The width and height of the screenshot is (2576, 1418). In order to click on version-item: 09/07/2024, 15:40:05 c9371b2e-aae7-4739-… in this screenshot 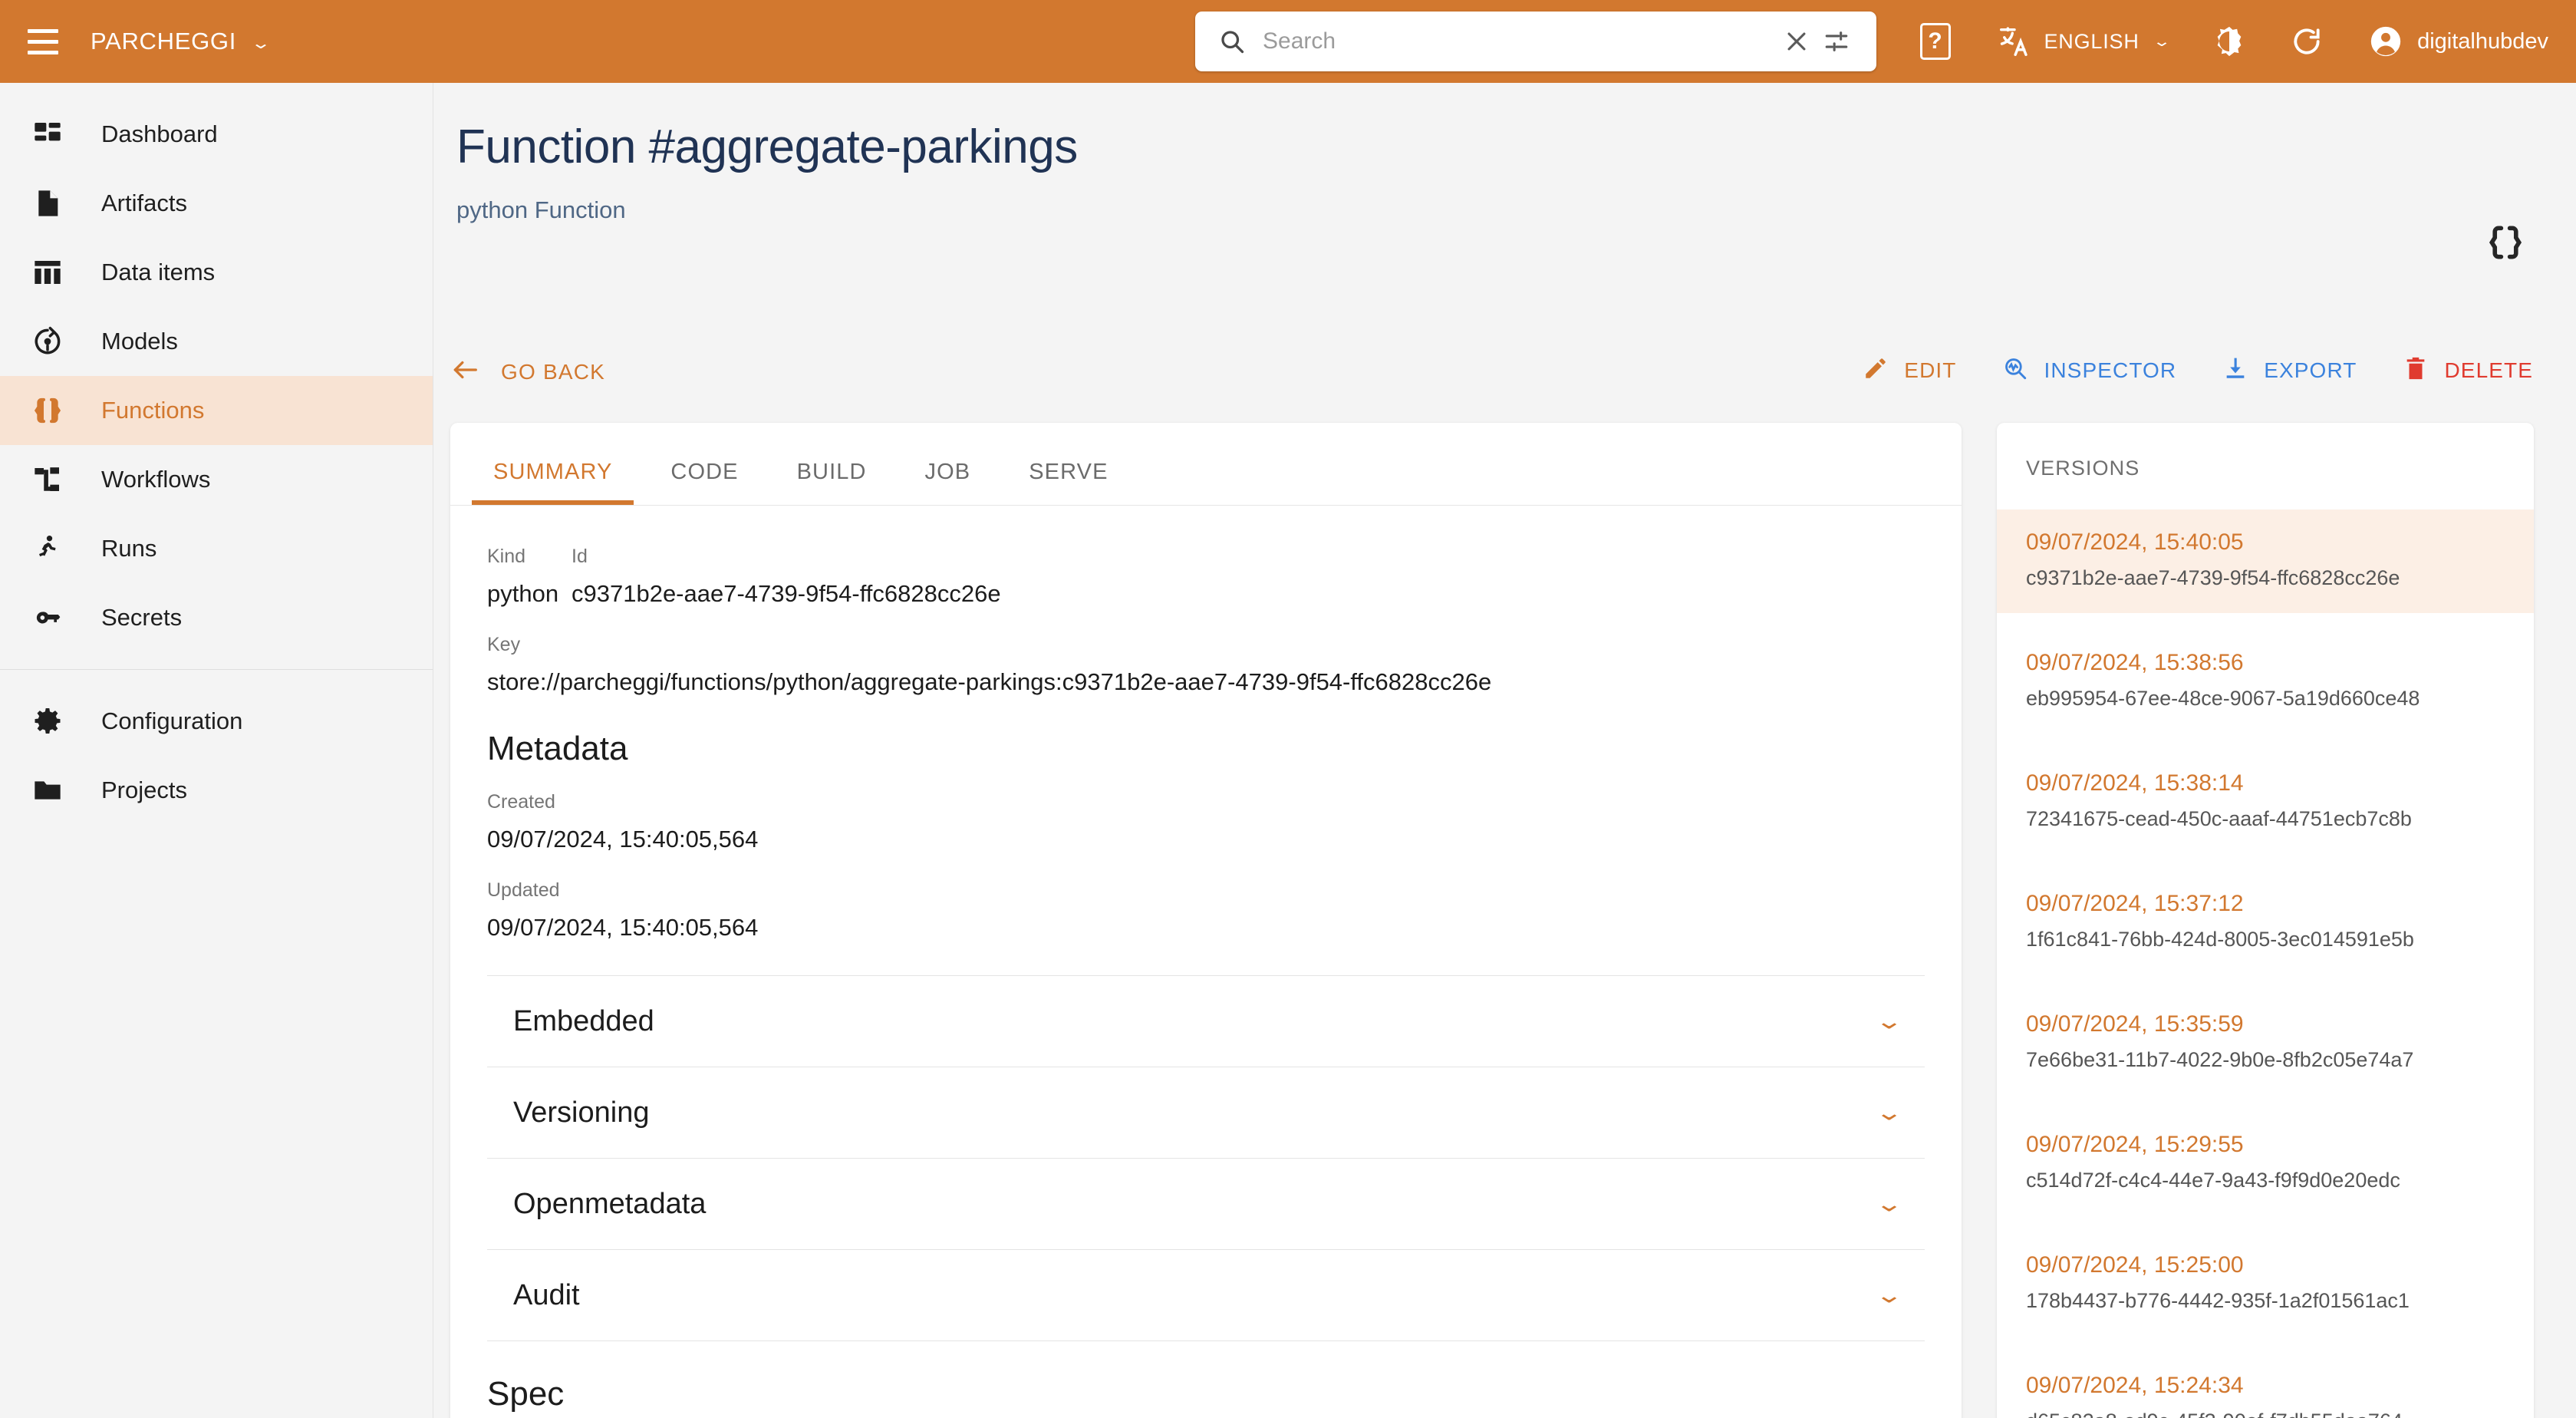, I will do `click(2265, 561)`.